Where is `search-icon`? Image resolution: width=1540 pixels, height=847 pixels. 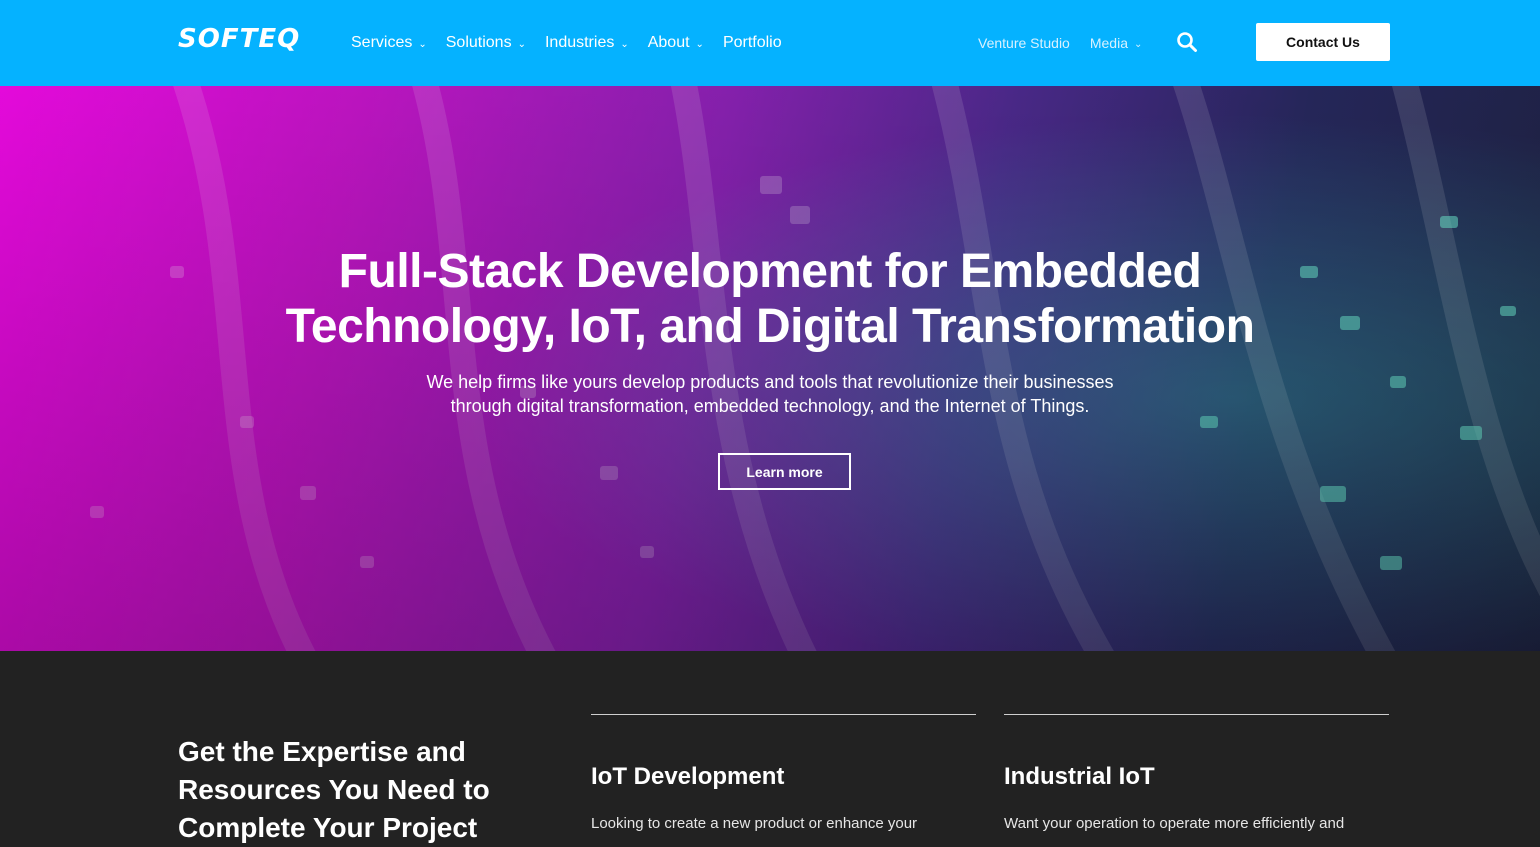 search-icon is located at coordinates (1187, 42).